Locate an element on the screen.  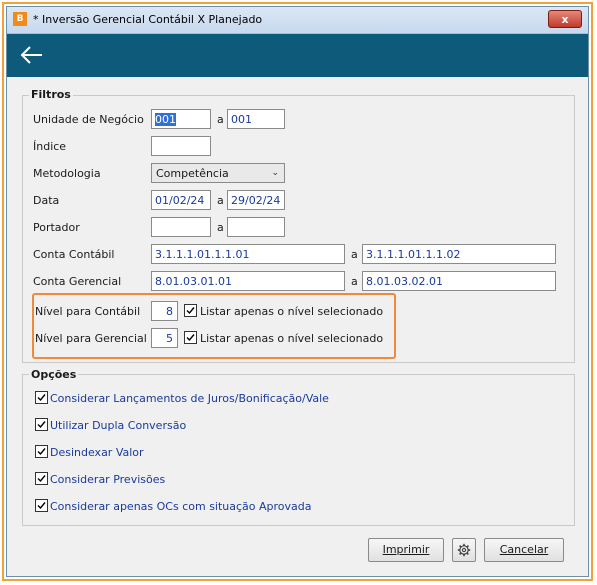
indice-input is located at coordinates (181, 146).